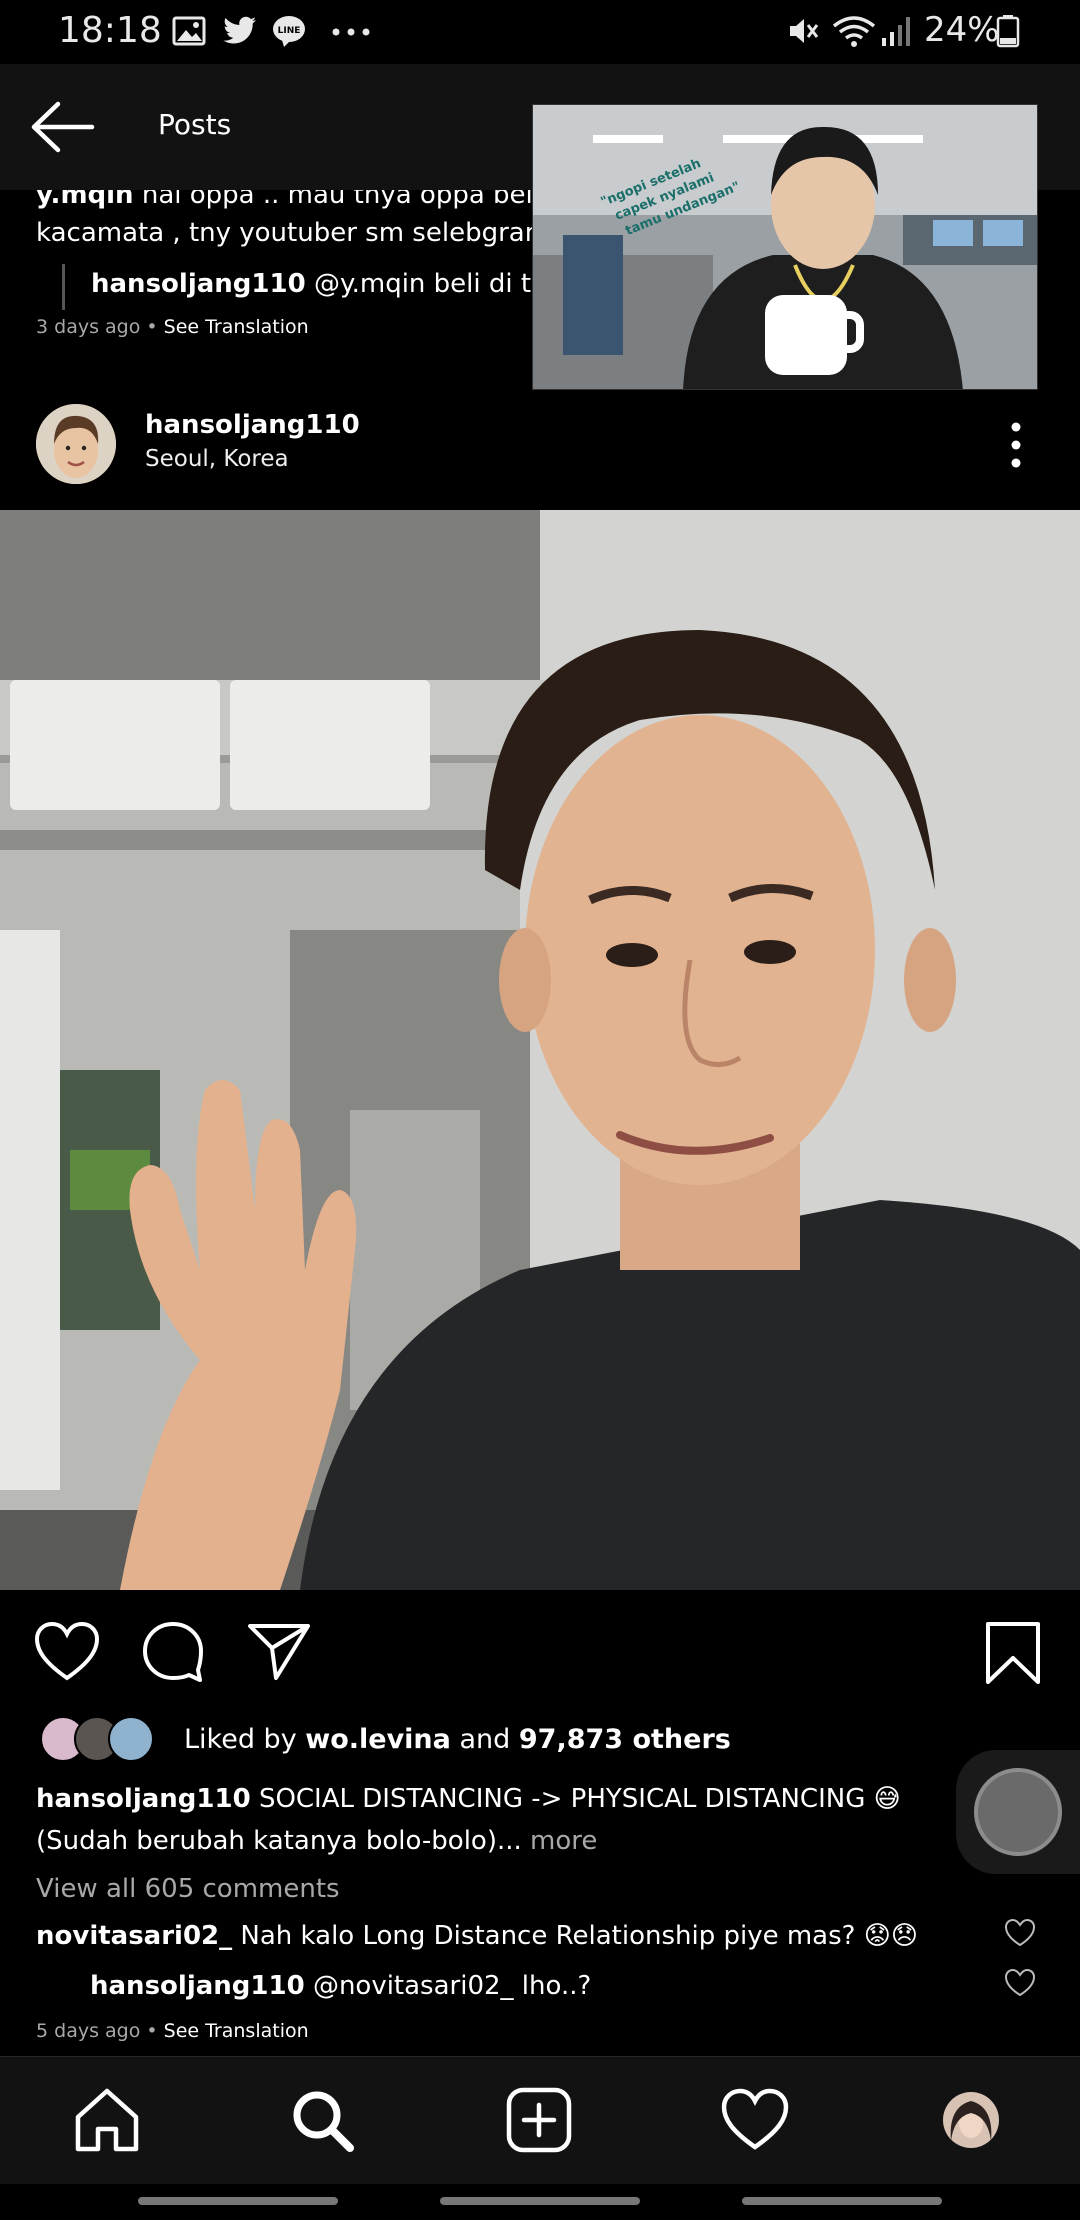 This screenshot has width=1080, height=2220. I want to click on likes-count: 97,873 others, so click(625, 1739).